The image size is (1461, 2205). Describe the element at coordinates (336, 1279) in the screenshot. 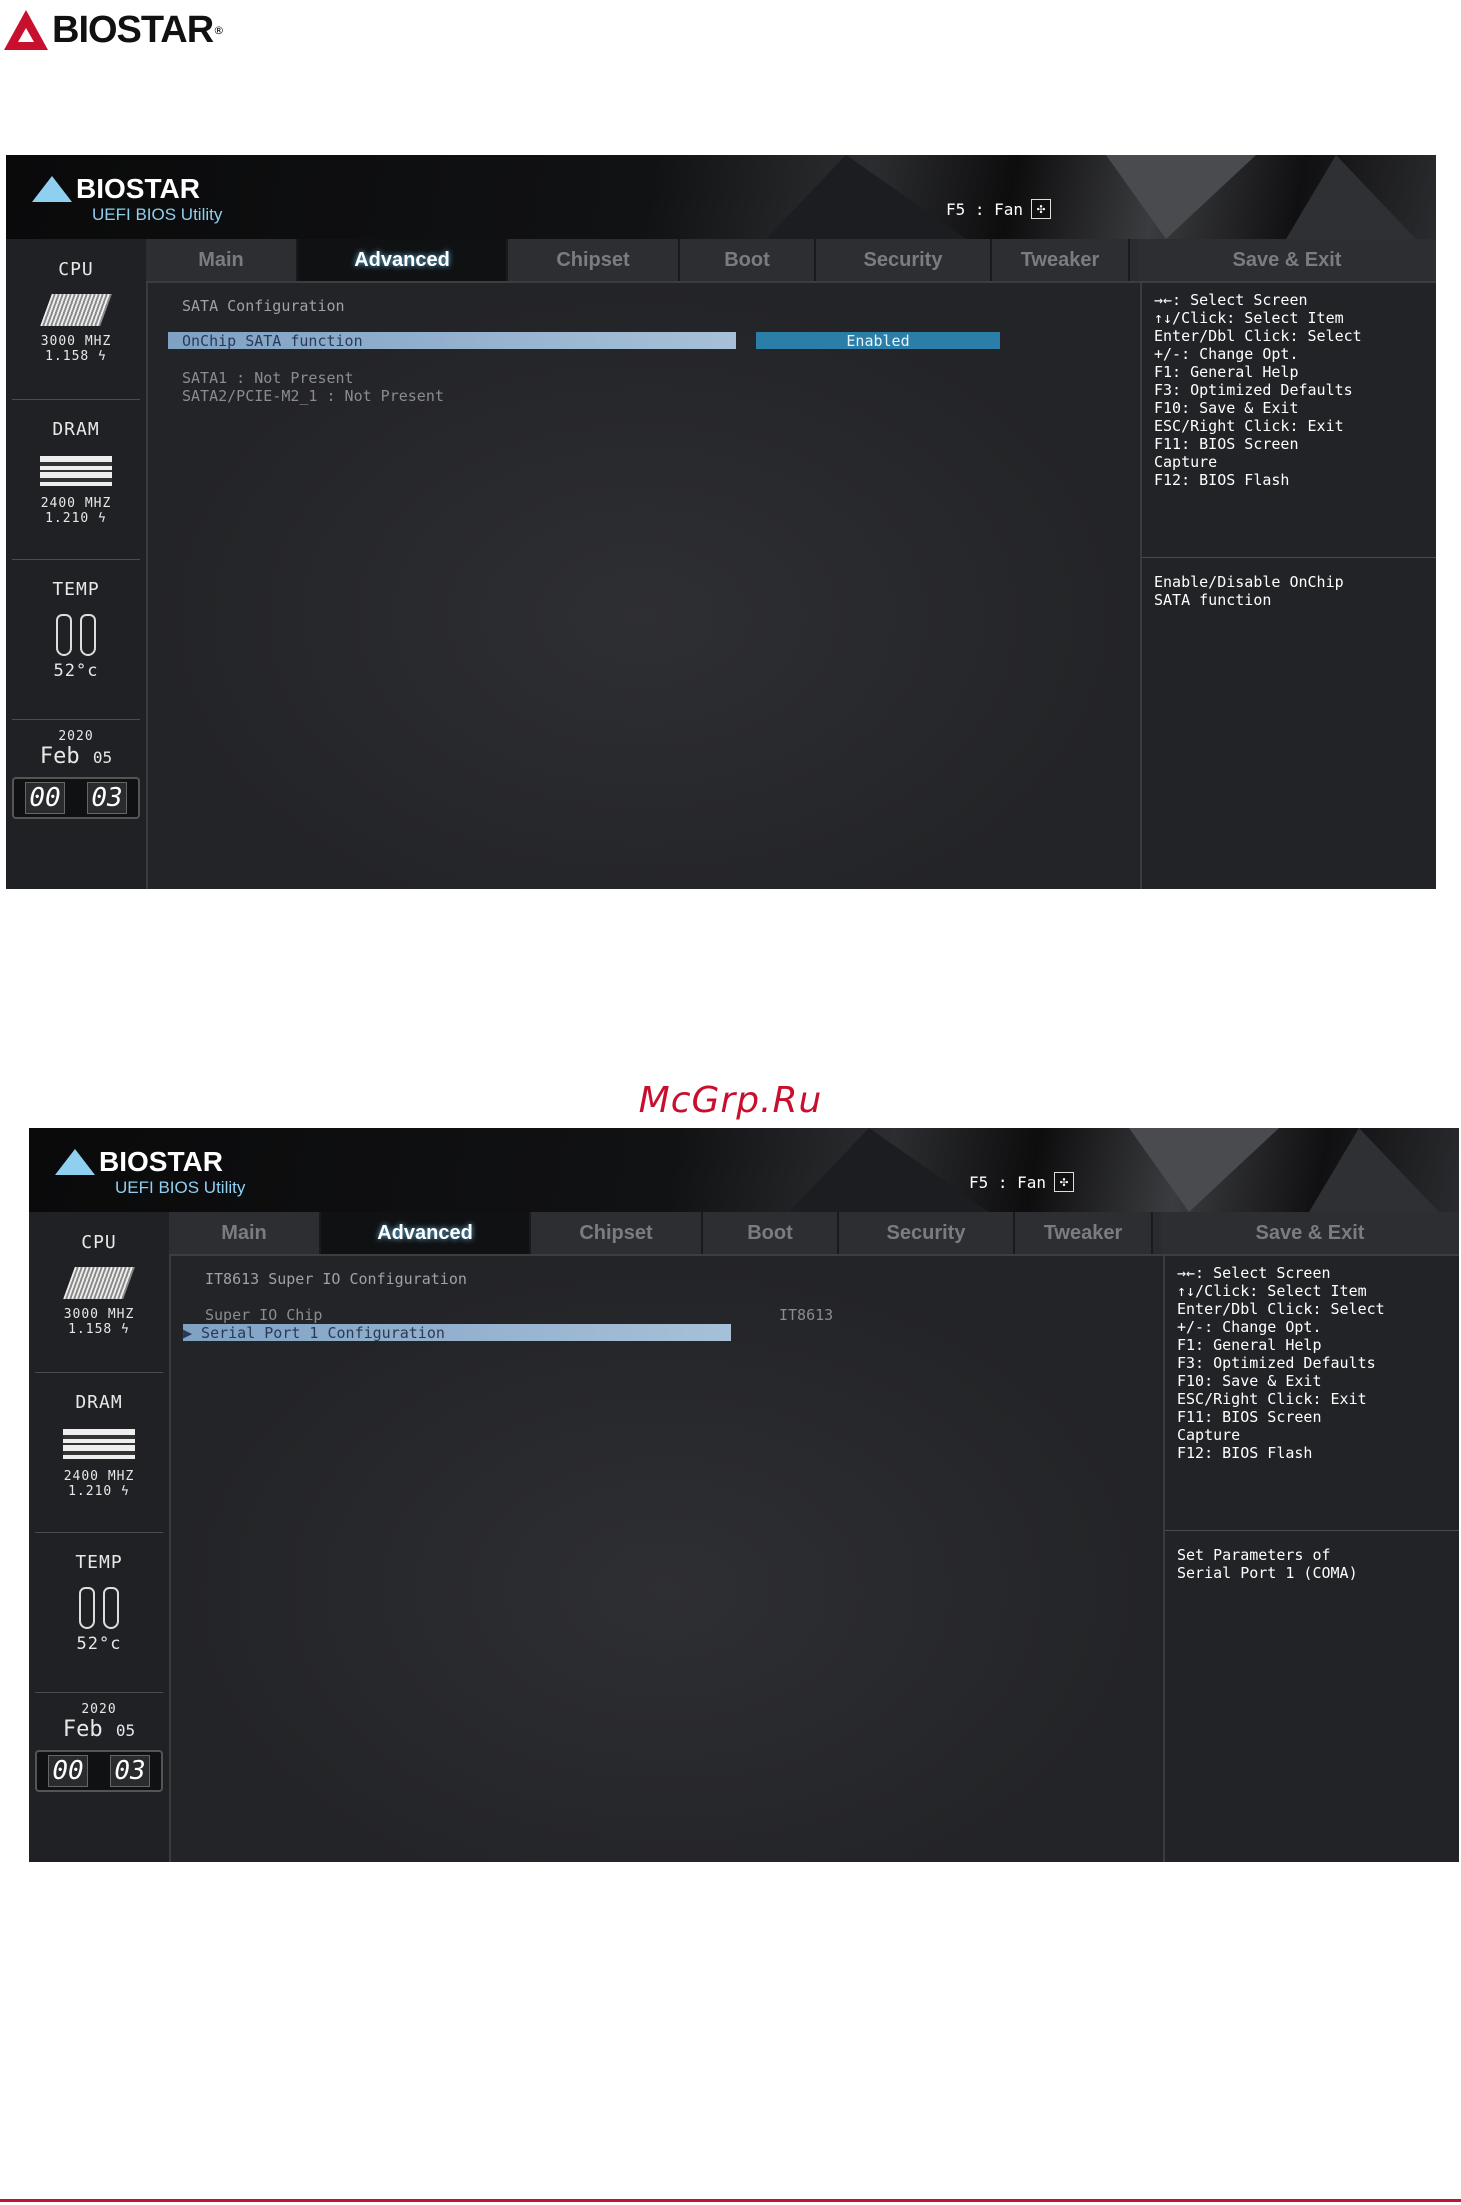

I see `section-title: IT8613 Super IO Configuration` at that location.